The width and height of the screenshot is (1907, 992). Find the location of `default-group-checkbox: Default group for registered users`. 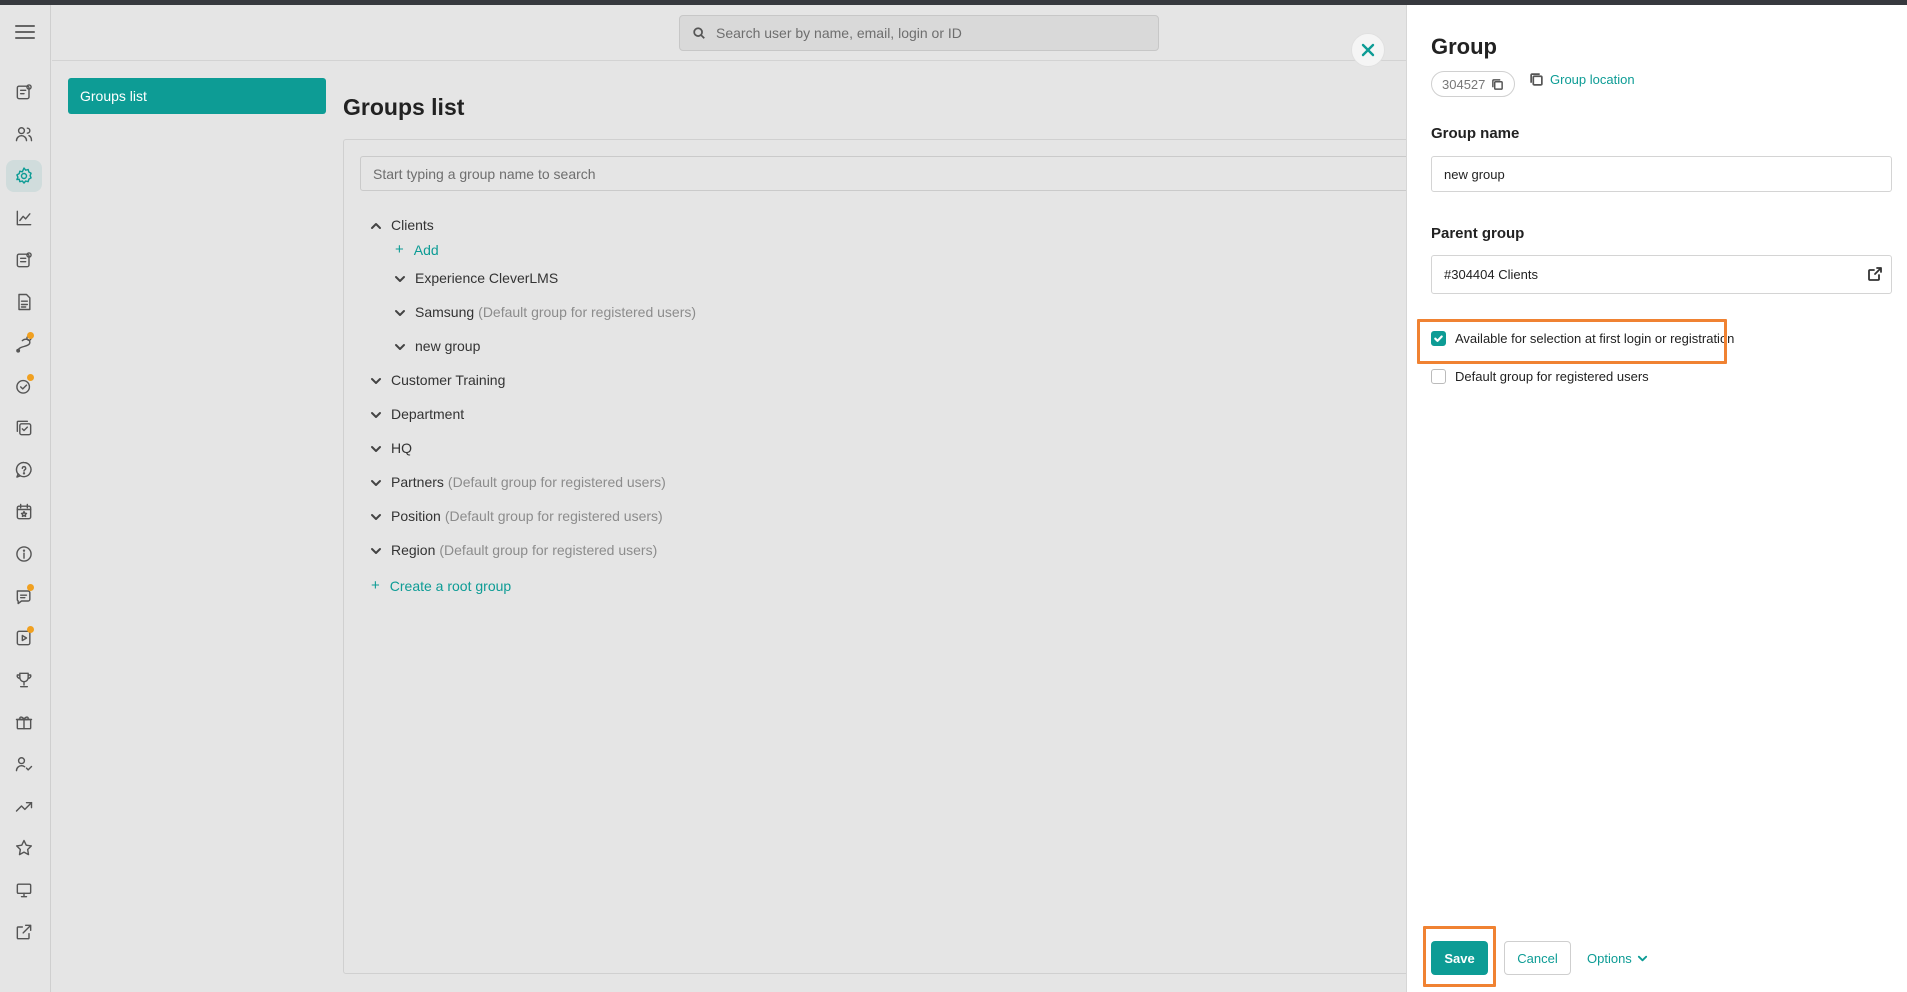

default-group-checkbox: Default group for registered users is located at coordinates (1540, 376).